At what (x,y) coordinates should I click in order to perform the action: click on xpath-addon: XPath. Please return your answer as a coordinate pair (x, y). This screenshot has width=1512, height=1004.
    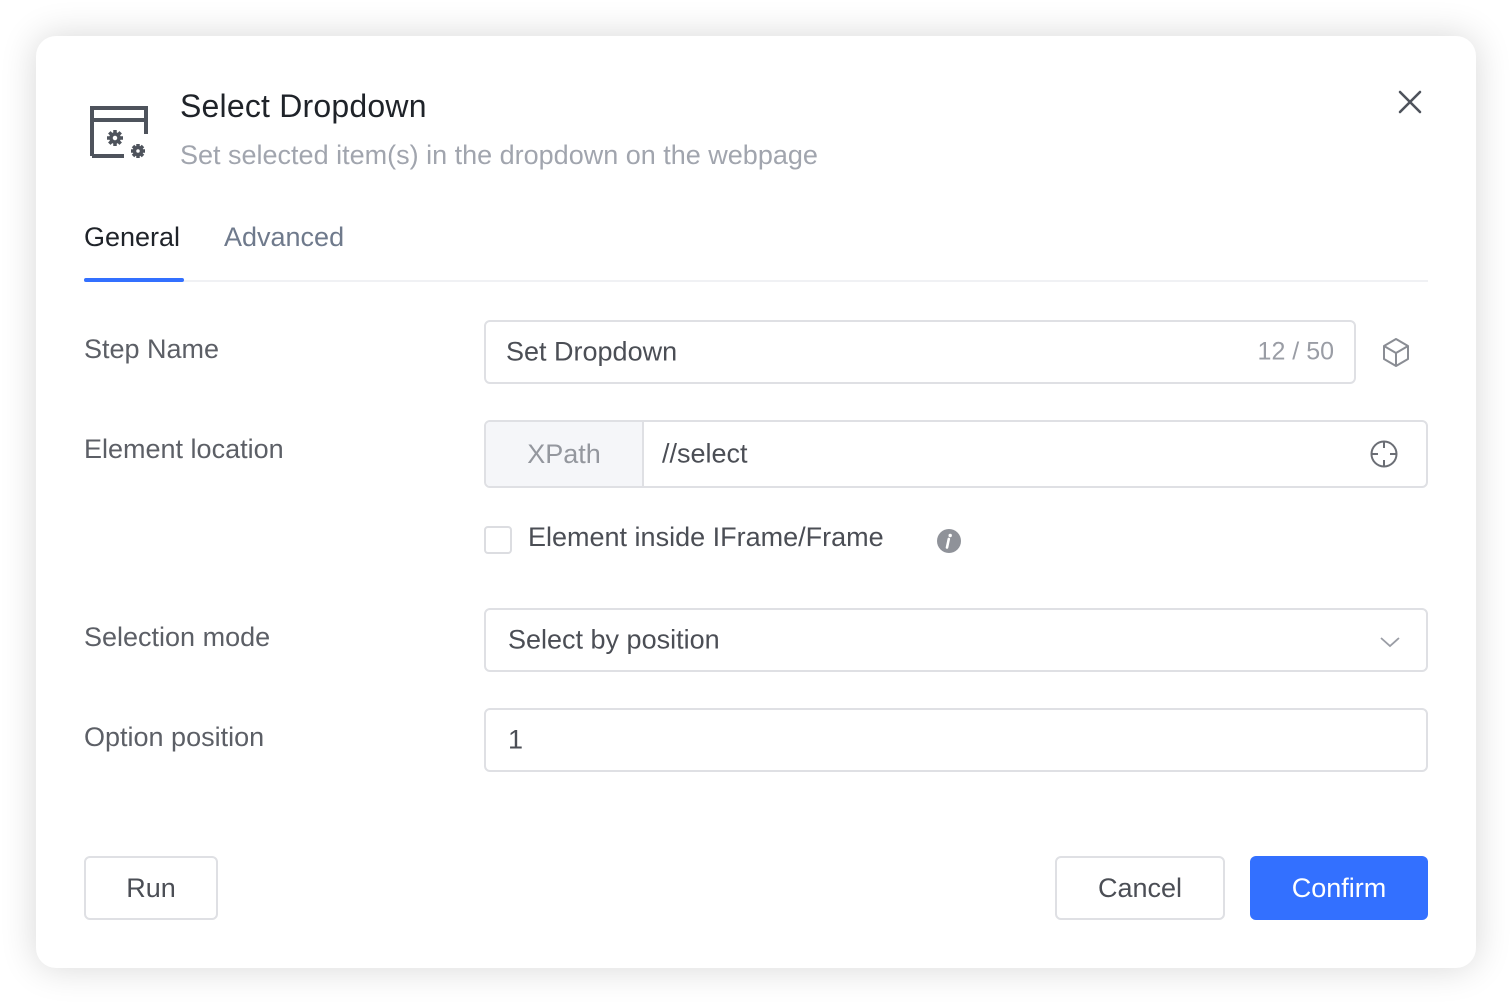
    Looking at the image, I should click on (565, 454).